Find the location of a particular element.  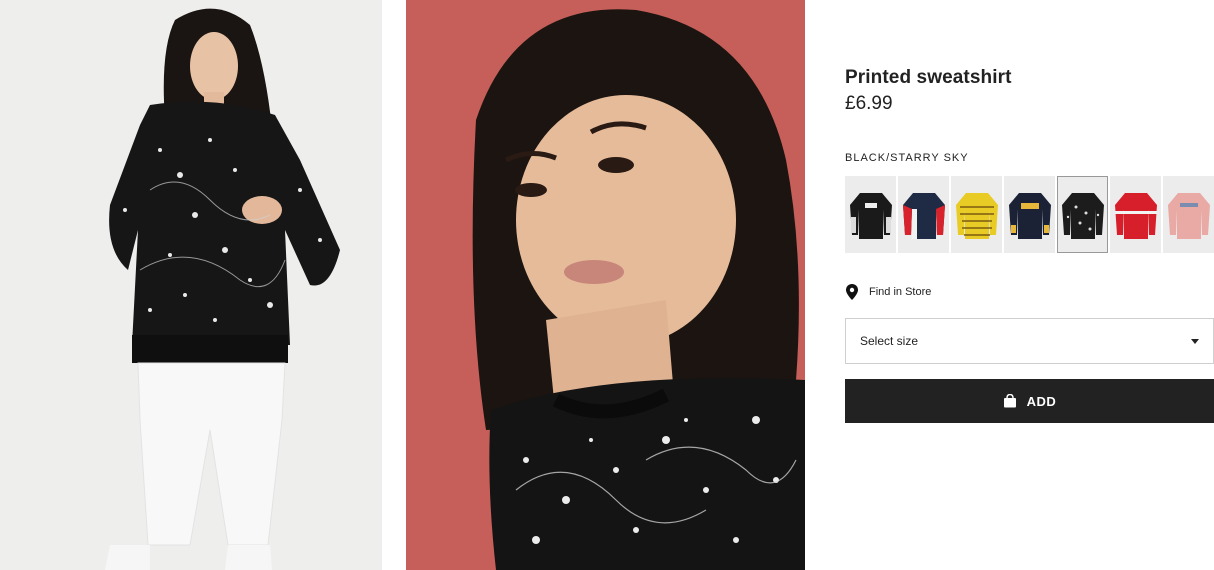

navy-print-sweatshirt-icon is located at coordinates (1029, 215).